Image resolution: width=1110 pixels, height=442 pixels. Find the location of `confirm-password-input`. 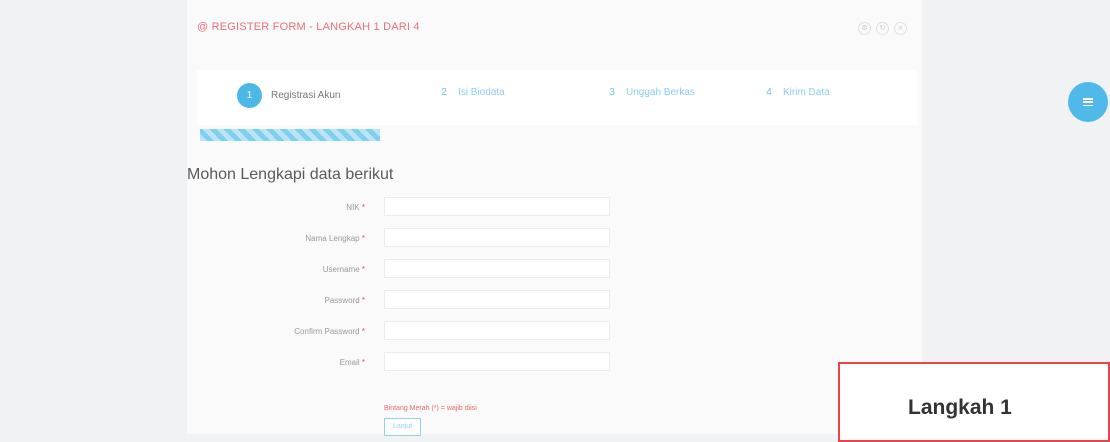

confirm-password-input is located at coordinates (497, 330).